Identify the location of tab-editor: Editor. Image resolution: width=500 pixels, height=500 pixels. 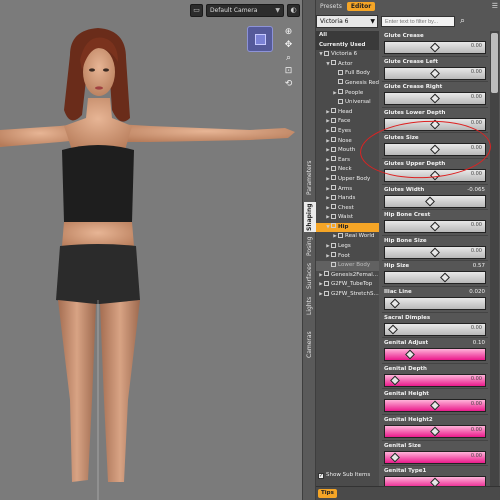
(361, 6).